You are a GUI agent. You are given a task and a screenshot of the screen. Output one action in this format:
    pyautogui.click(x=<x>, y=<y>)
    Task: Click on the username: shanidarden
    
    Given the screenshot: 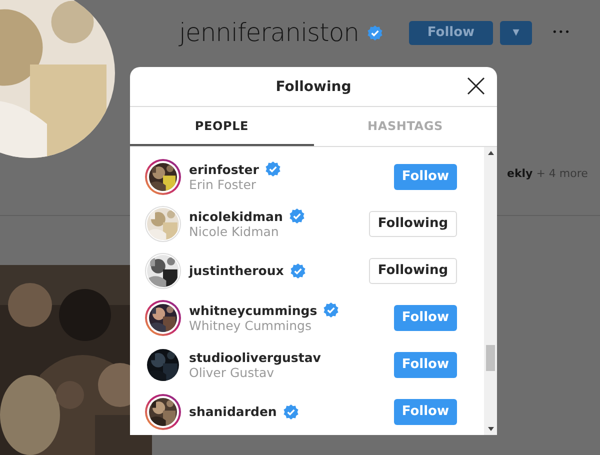 What is the action you would take?
    pyautogui.click(x=233, y=411)
    